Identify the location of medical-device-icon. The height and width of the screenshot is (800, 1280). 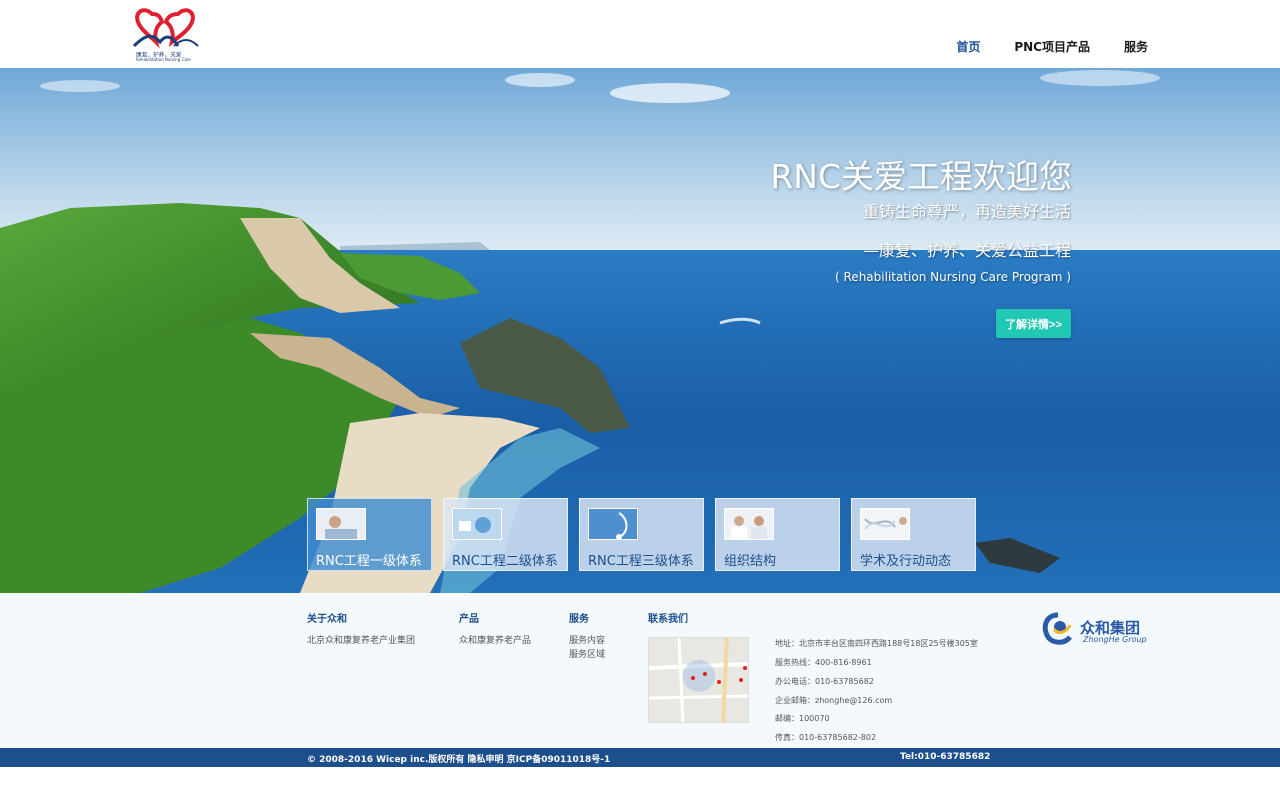
(477, 524).